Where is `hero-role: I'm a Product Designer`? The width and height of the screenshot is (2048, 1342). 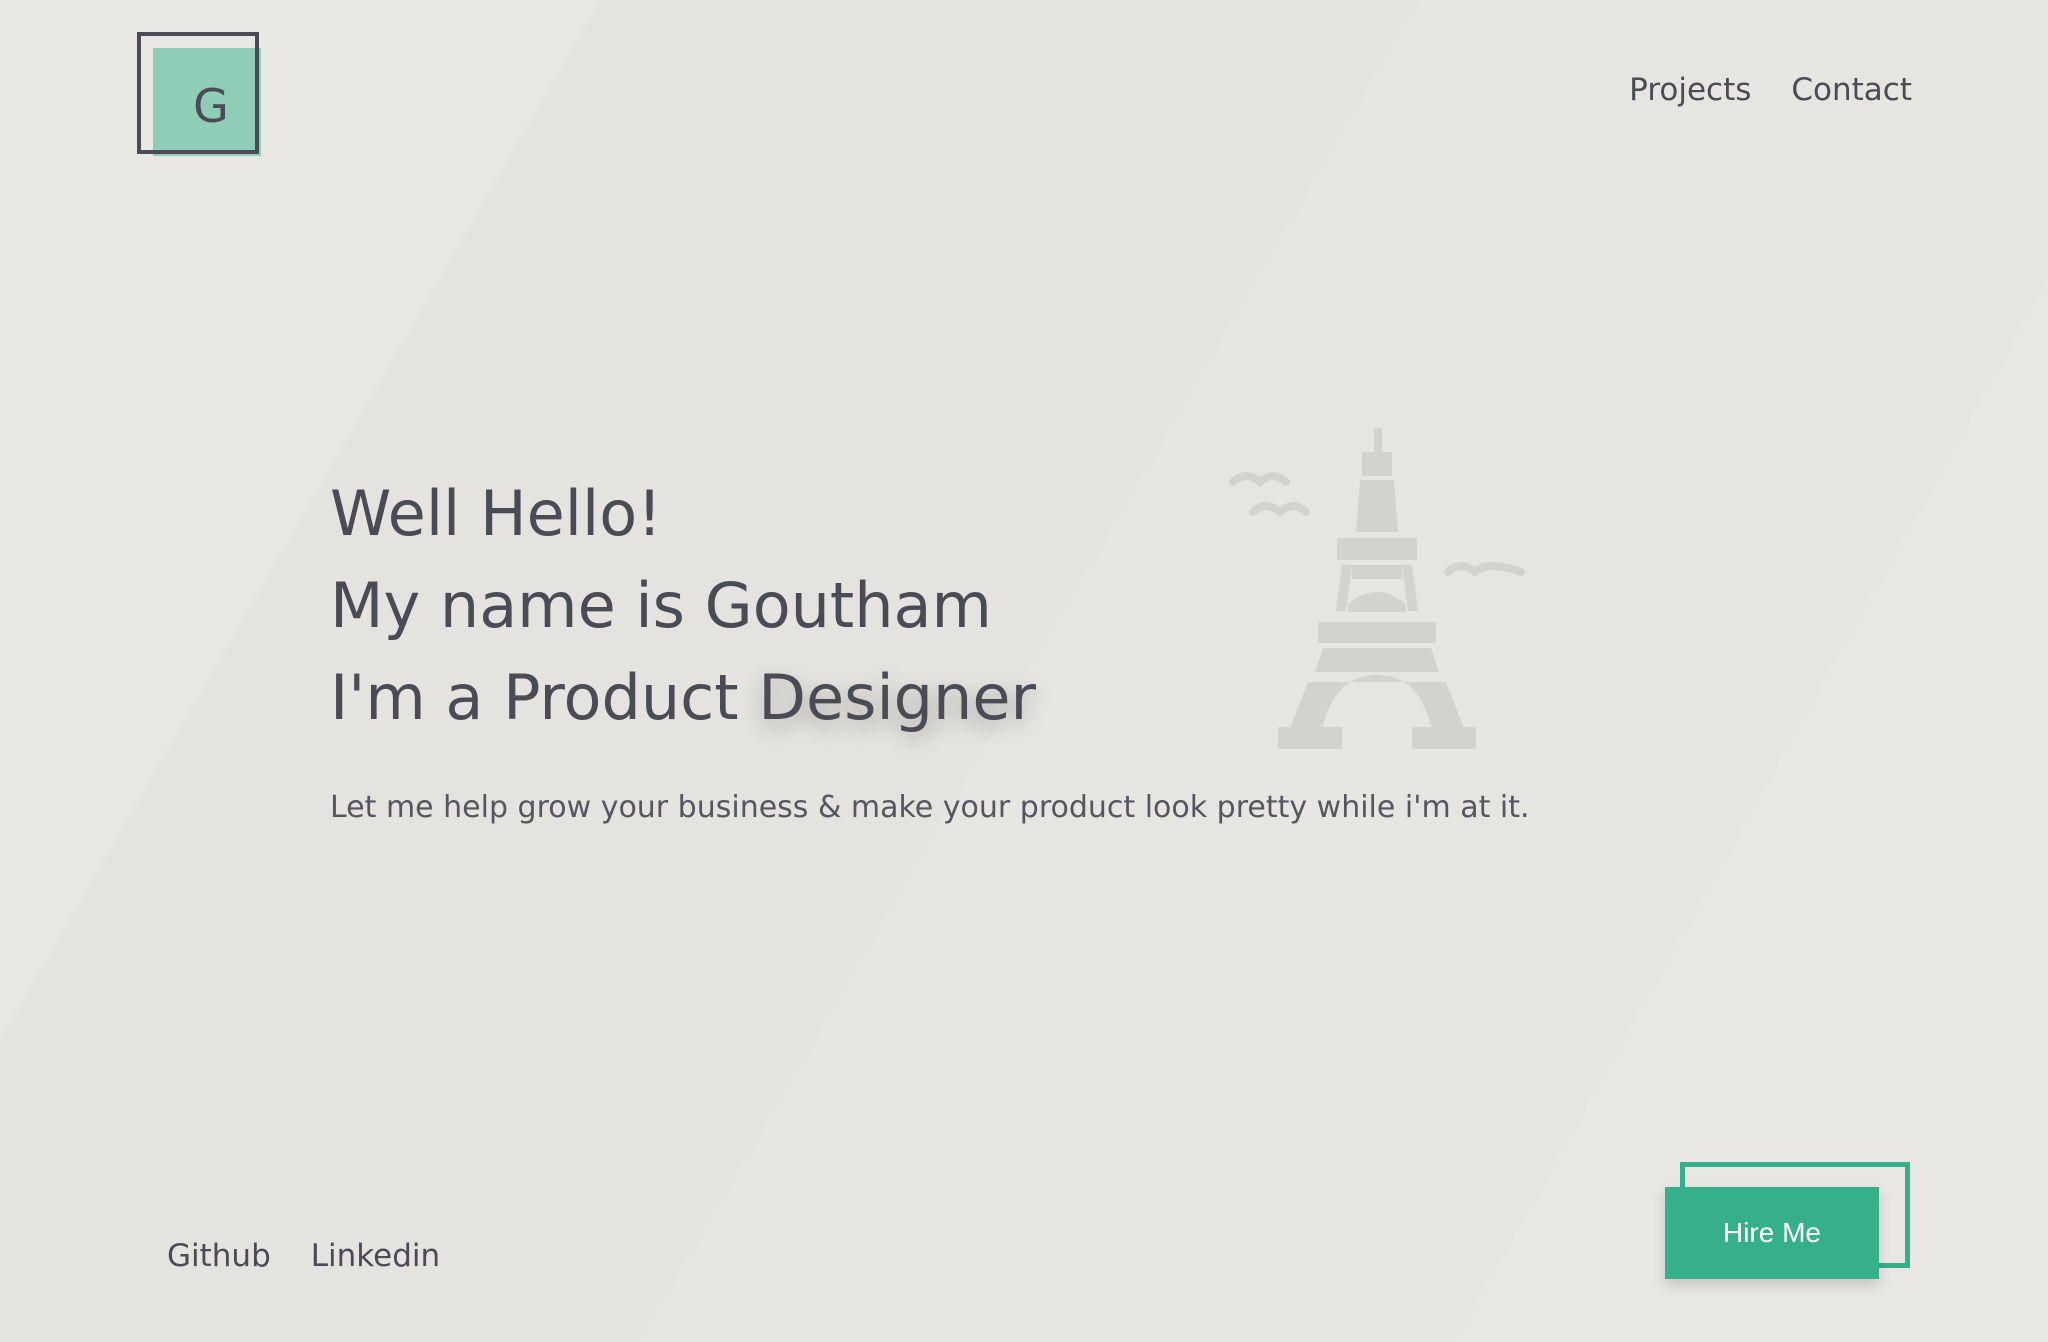 hero-role: I'm a Product Designer is located at coordinates (683, 698).